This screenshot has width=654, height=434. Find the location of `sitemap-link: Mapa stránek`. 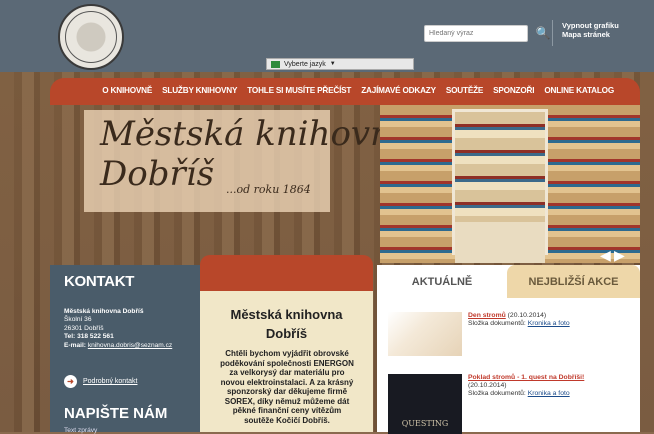

sitemap-link: Mapa stránek is located at coordinates (590, 34).